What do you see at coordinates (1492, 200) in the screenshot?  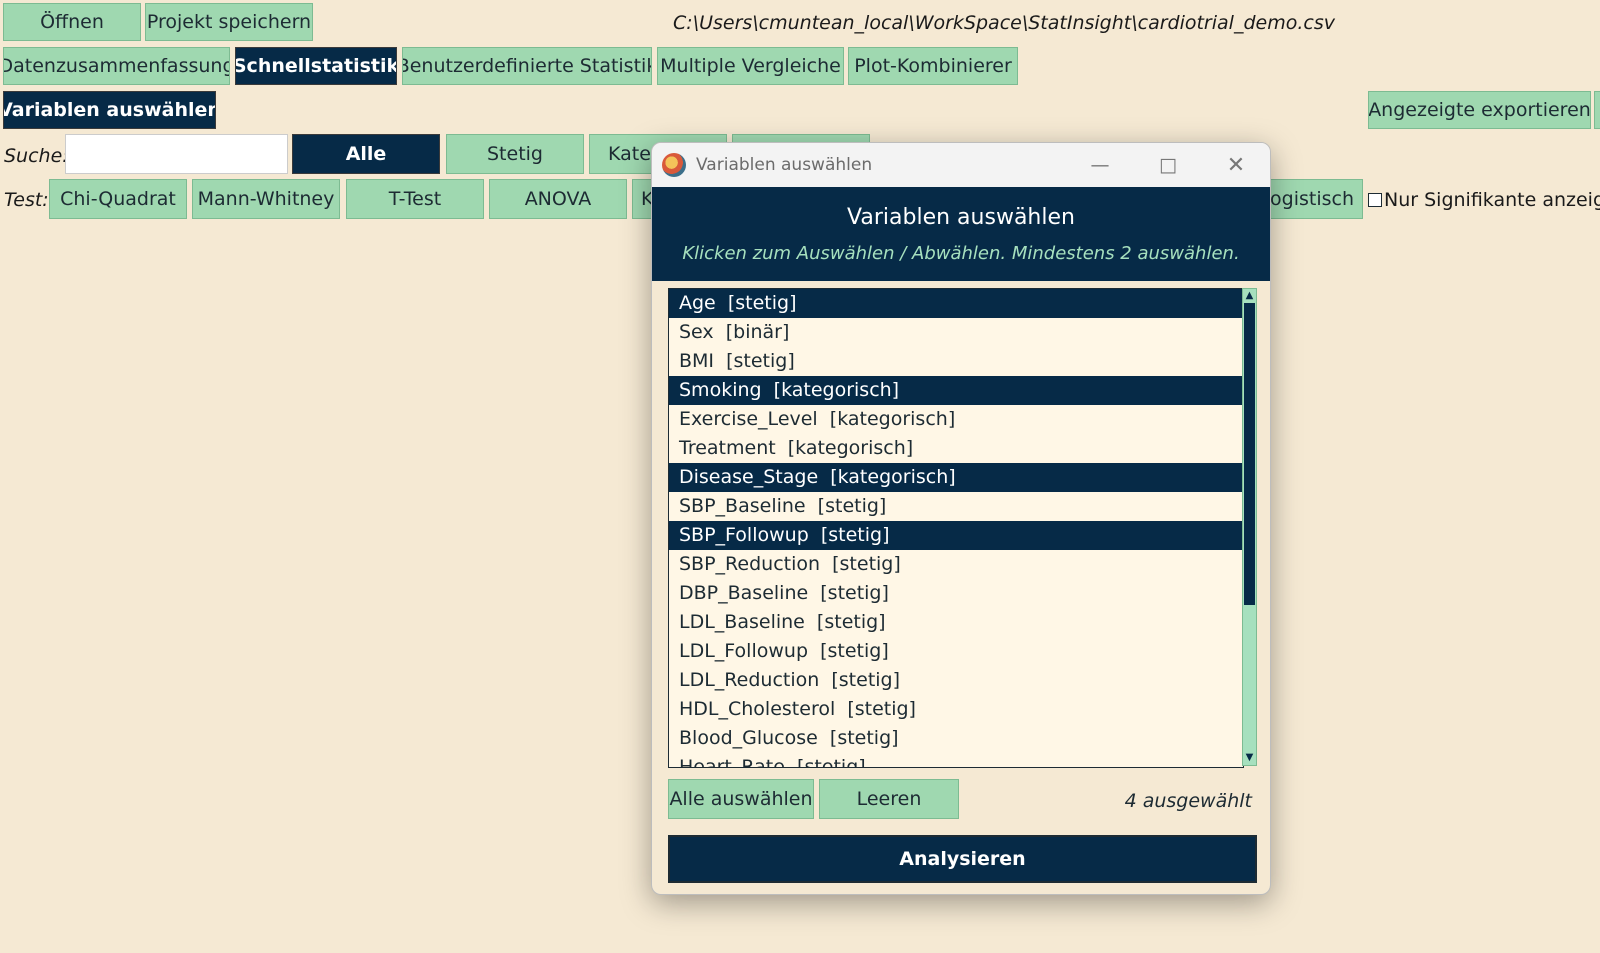 I see `only-significant-label: Nur Signifikante anzeiger` at bounding box center [1492, 200].